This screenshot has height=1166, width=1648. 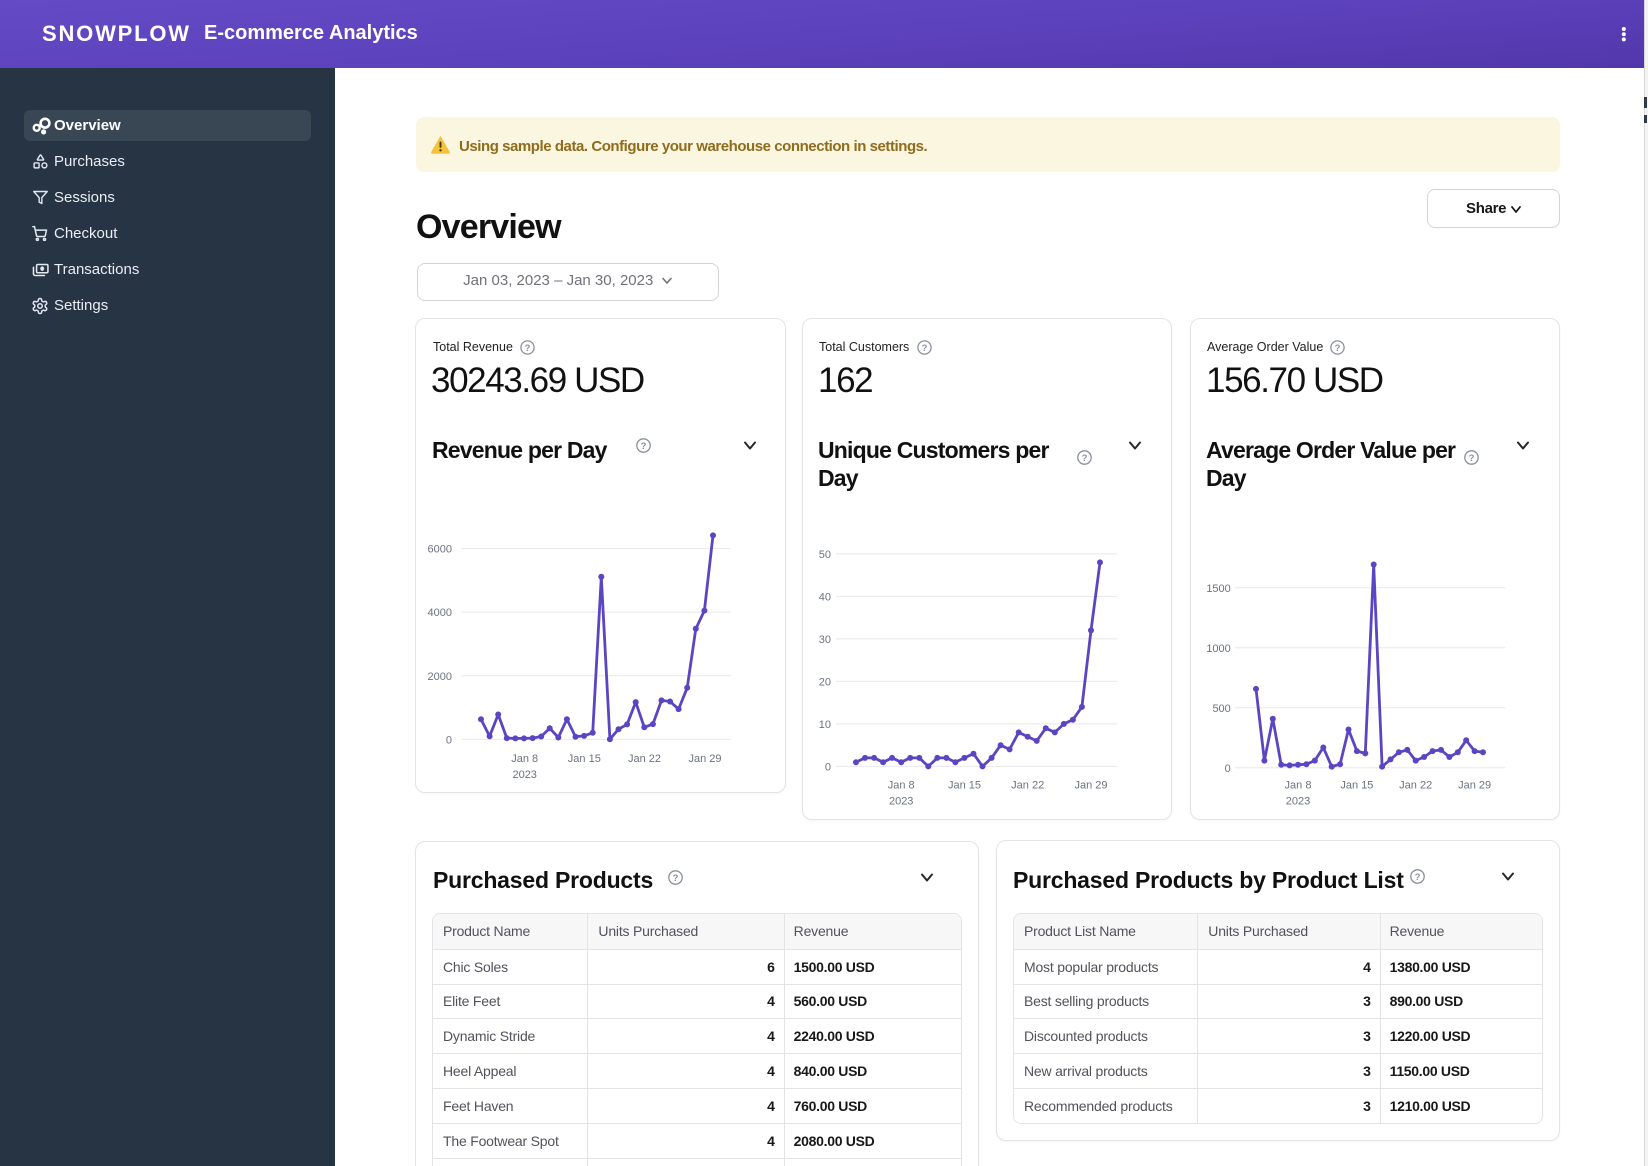 What do you see at coordinates (825, 555) in the screenshot?
I see `svg-text: 50` at bounding box center [825, 555].